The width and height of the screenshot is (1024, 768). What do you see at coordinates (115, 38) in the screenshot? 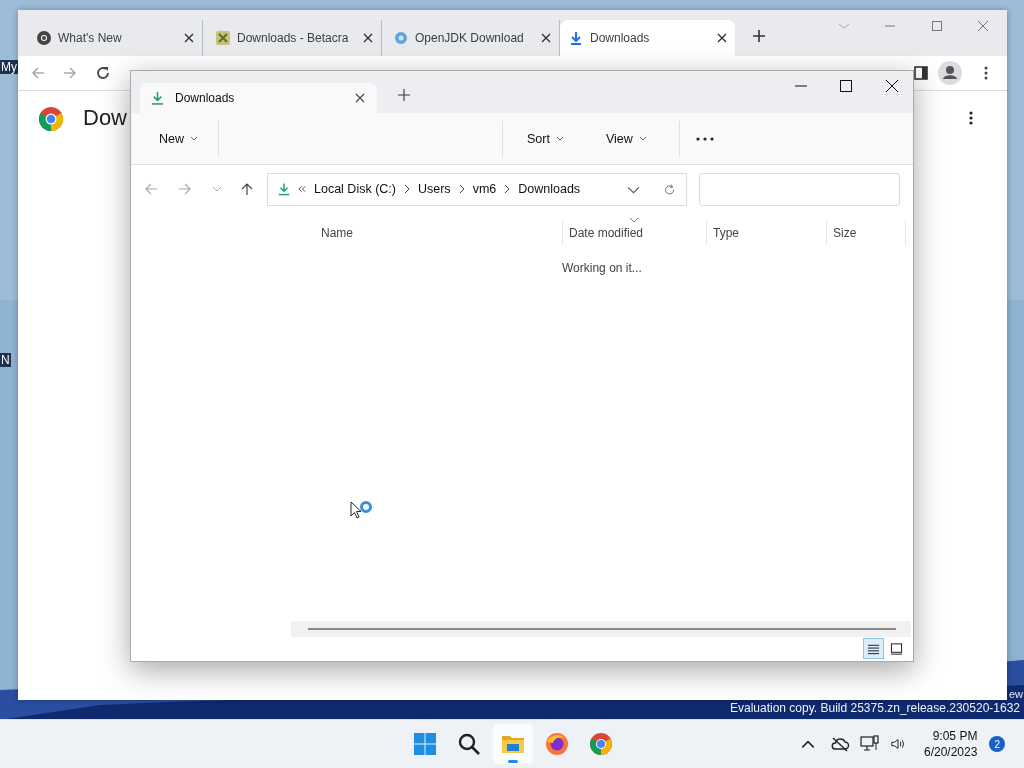
I see `browser-tab: What's New` at bounding box center [115, 38].